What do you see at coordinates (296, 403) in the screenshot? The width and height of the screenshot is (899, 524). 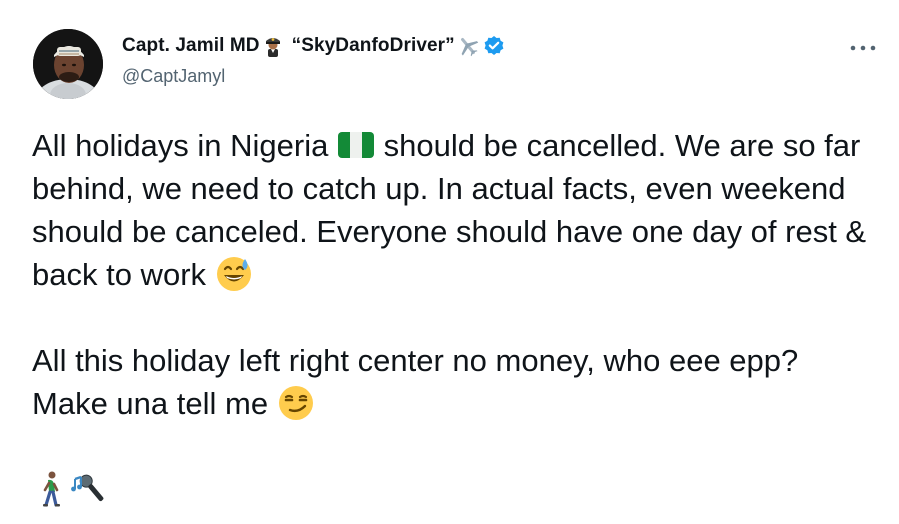 I see `smirking-face-icon` at bounding box center [296, 403].